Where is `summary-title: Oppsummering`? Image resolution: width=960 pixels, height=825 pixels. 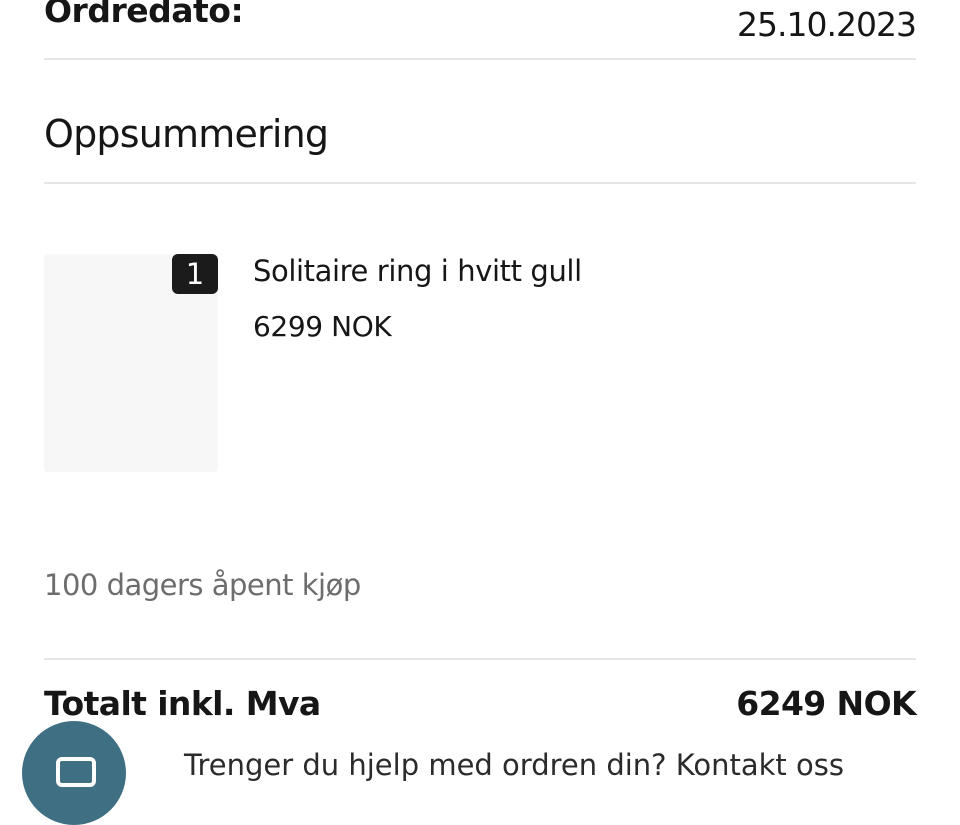
summary-title: Oppsummering is located at coordinates (186, 134).